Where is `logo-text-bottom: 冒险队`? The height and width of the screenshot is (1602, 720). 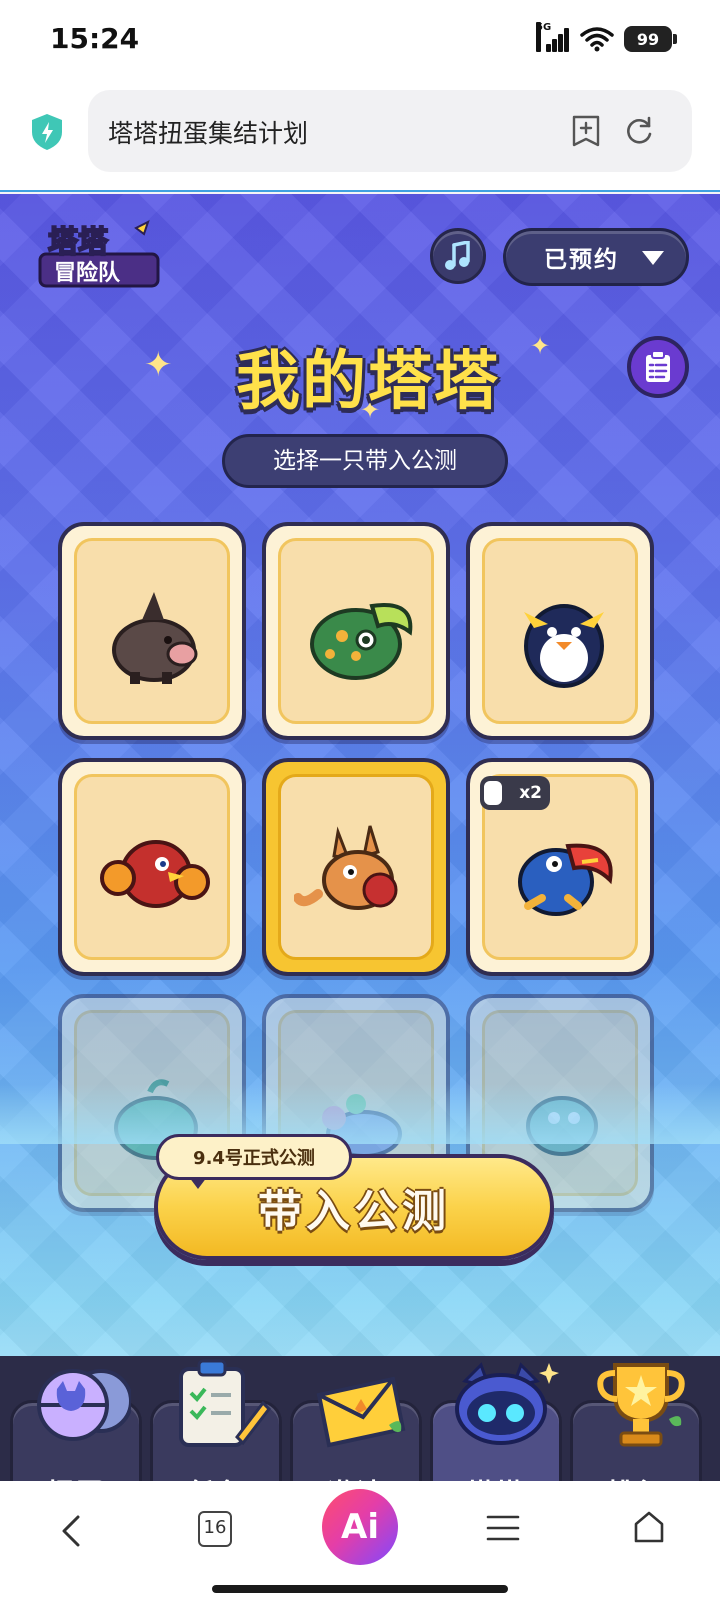 logo-text-bottom: 冒险队 is located at coordinates (87, 273).